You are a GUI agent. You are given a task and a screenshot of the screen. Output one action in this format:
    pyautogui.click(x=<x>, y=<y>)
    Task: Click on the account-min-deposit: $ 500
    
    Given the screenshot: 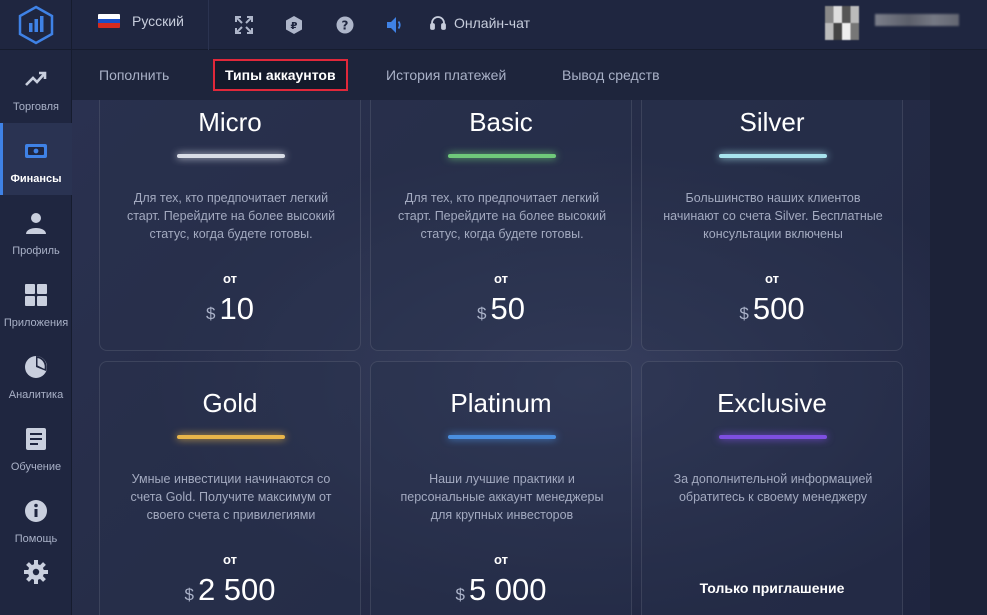 What is the action you would take?
    pyautogui.click(x=772, y=309)
    